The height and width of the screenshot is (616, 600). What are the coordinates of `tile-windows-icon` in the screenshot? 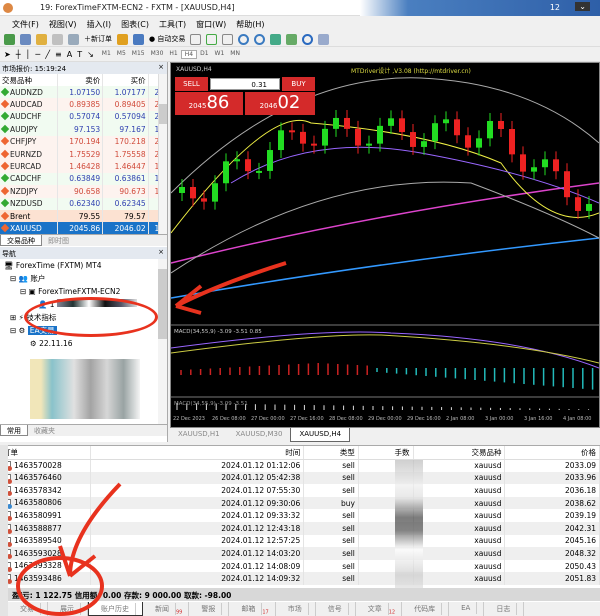 It's located at (276, 39).